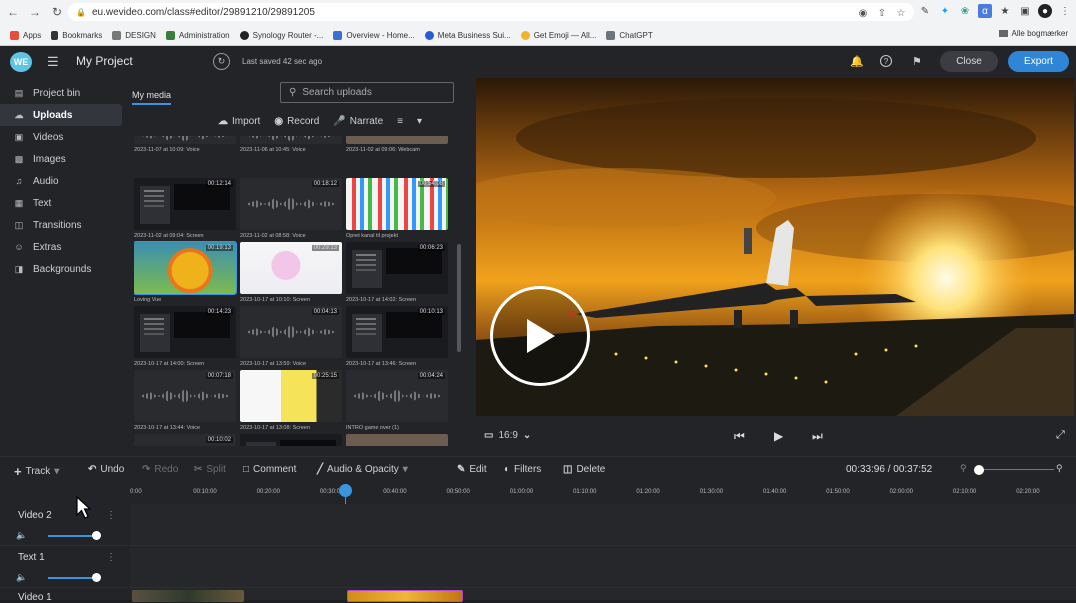  I want to click on zoom-knob, so click(979, 470).